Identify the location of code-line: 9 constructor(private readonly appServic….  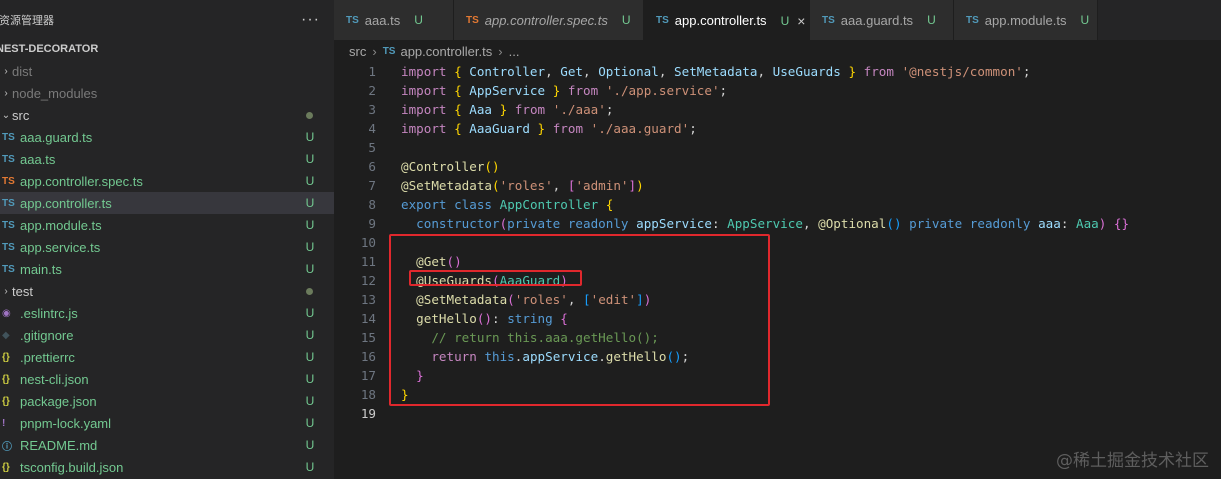
(777, 223).